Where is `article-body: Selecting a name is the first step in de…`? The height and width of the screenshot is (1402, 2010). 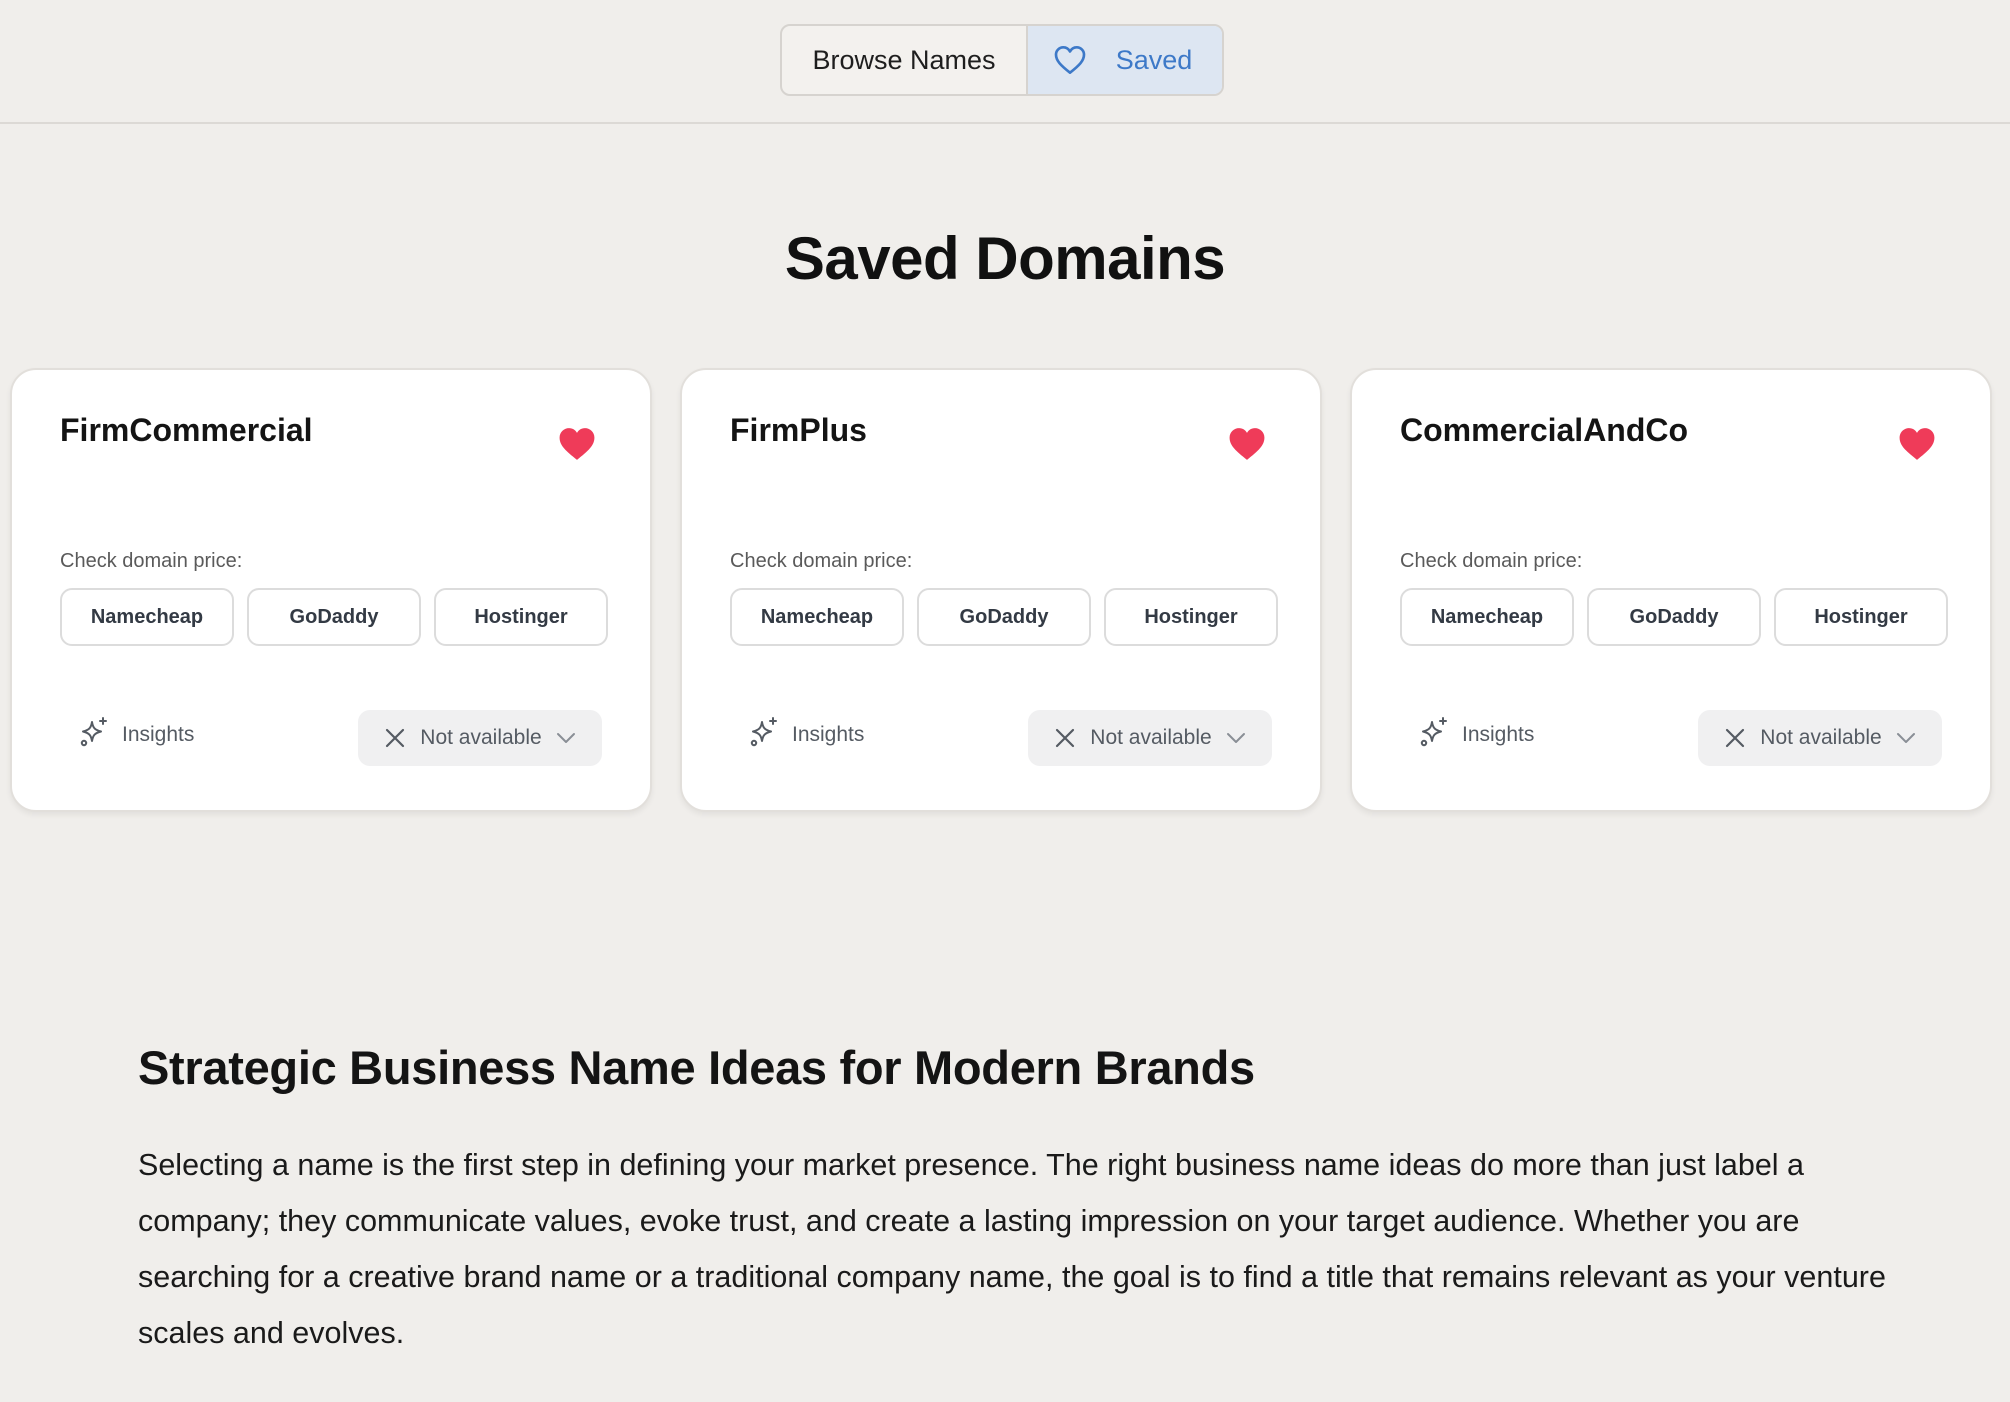 article-body: Selecting a name is the first step in de… is located at coordinates (1012, 1249).